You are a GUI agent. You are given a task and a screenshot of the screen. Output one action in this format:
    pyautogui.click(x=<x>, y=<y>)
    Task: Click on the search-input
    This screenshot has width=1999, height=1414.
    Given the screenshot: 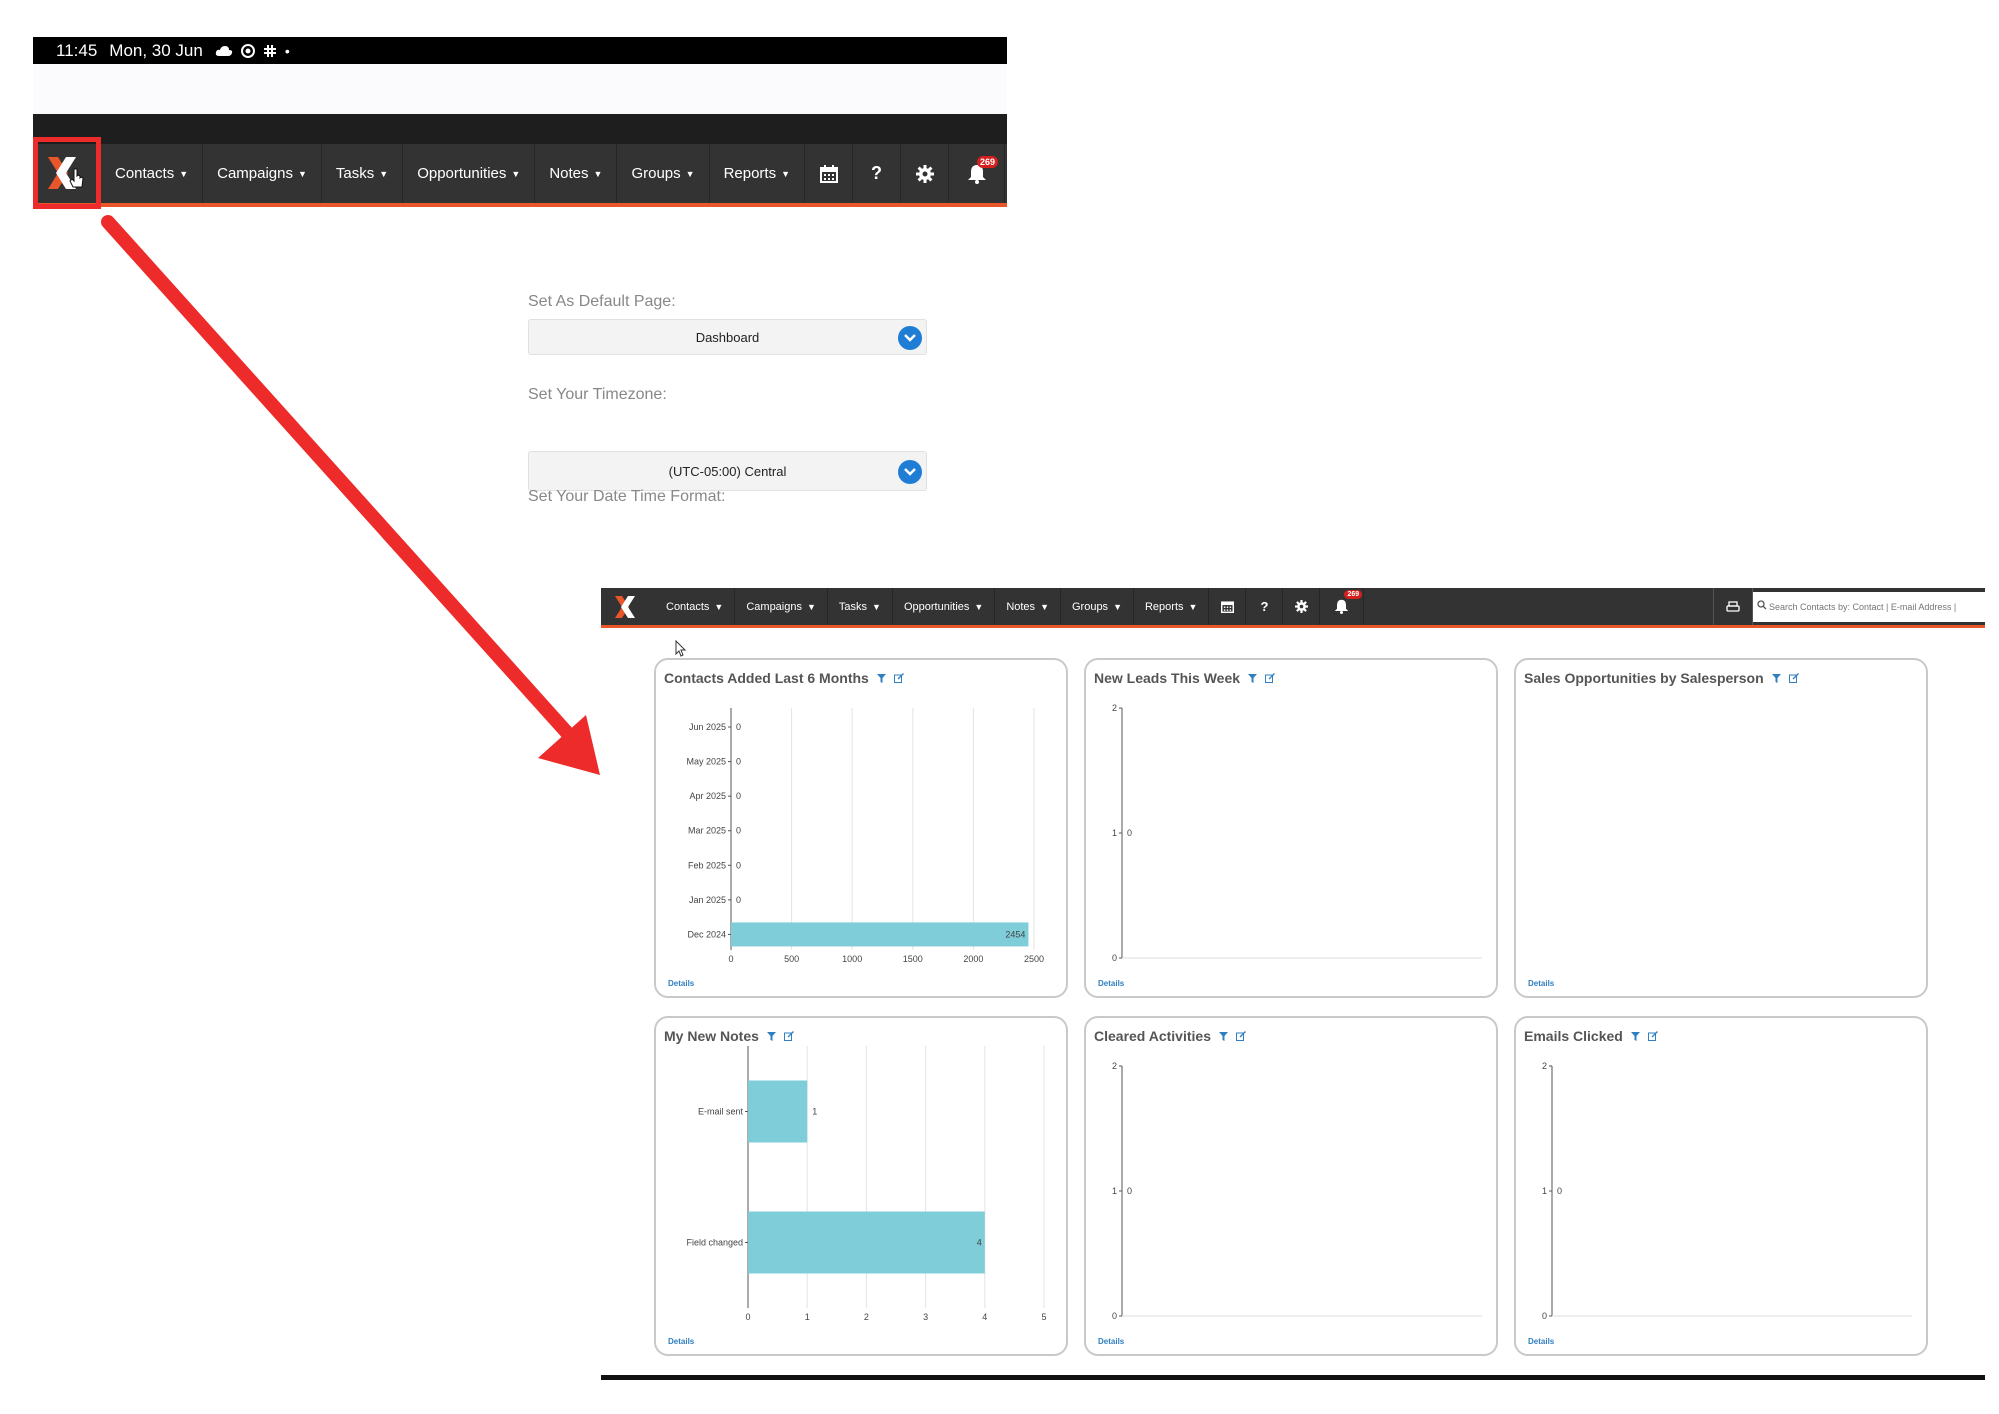 What is the action you would take?
    pyautogui.click(x=1869, y=606)
    